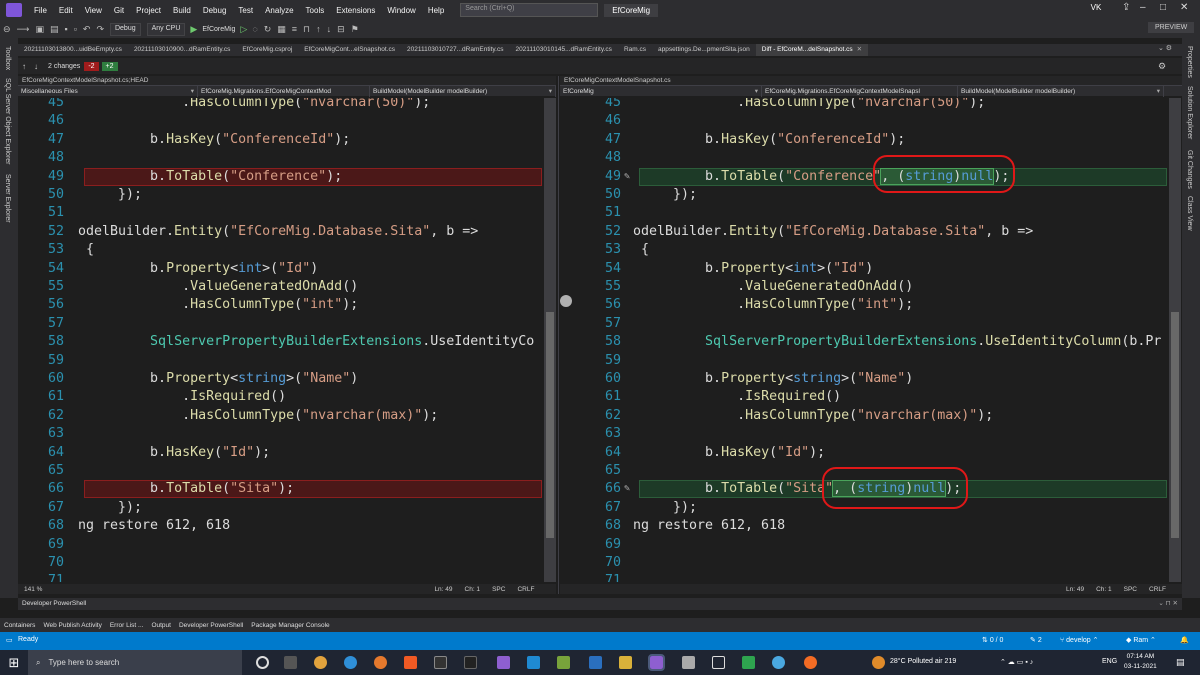  I want to click on browser-icon, so click(778, 662).